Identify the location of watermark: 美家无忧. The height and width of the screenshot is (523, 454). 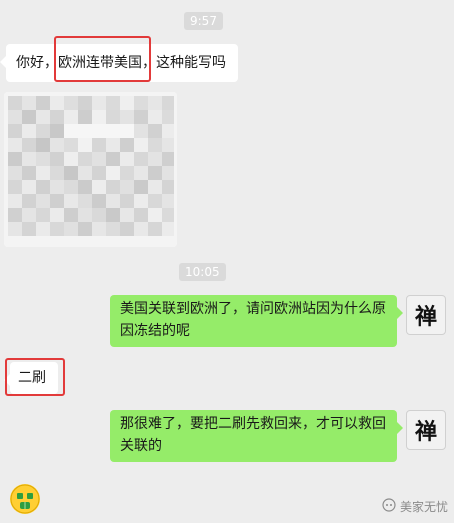
(415, 506).